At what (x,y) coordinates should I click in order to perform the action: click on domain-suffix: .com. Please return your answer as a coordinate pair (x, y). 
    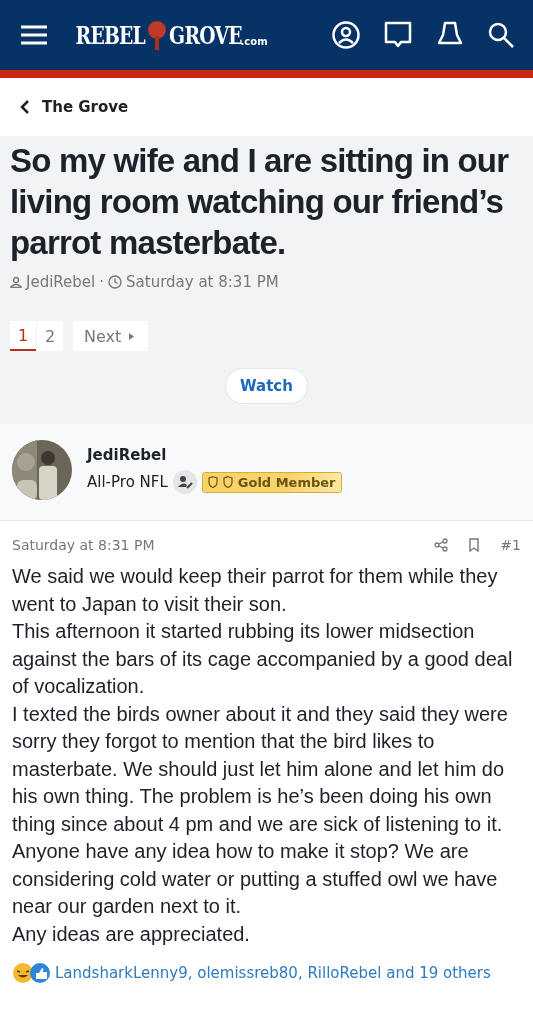
    Looking at the image, I should click on (254, 41).